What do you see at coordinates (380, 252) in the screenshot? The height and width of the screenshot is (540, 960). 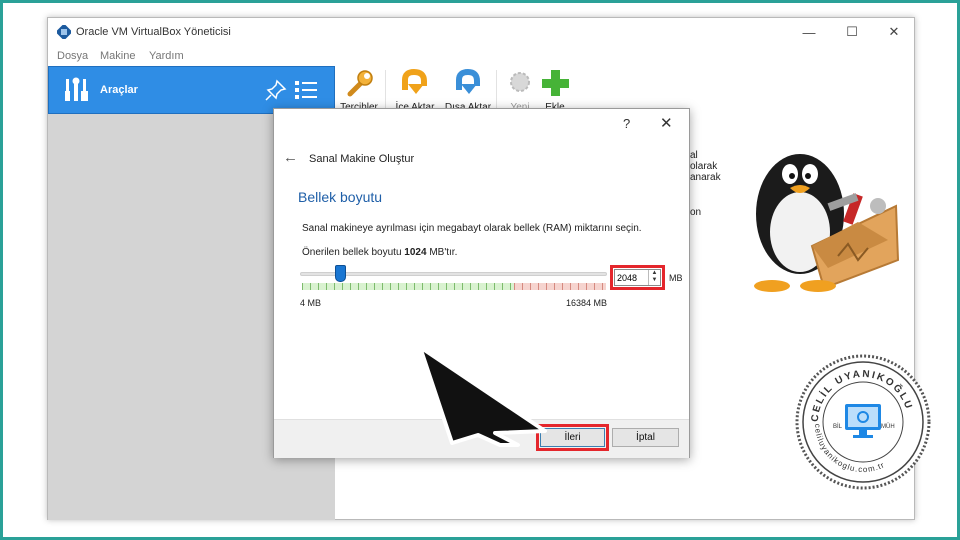 I see `recommended-memory-text: Önerilen bellek boyutu 1024 MB'tır.` at bounding box center [380, 252].